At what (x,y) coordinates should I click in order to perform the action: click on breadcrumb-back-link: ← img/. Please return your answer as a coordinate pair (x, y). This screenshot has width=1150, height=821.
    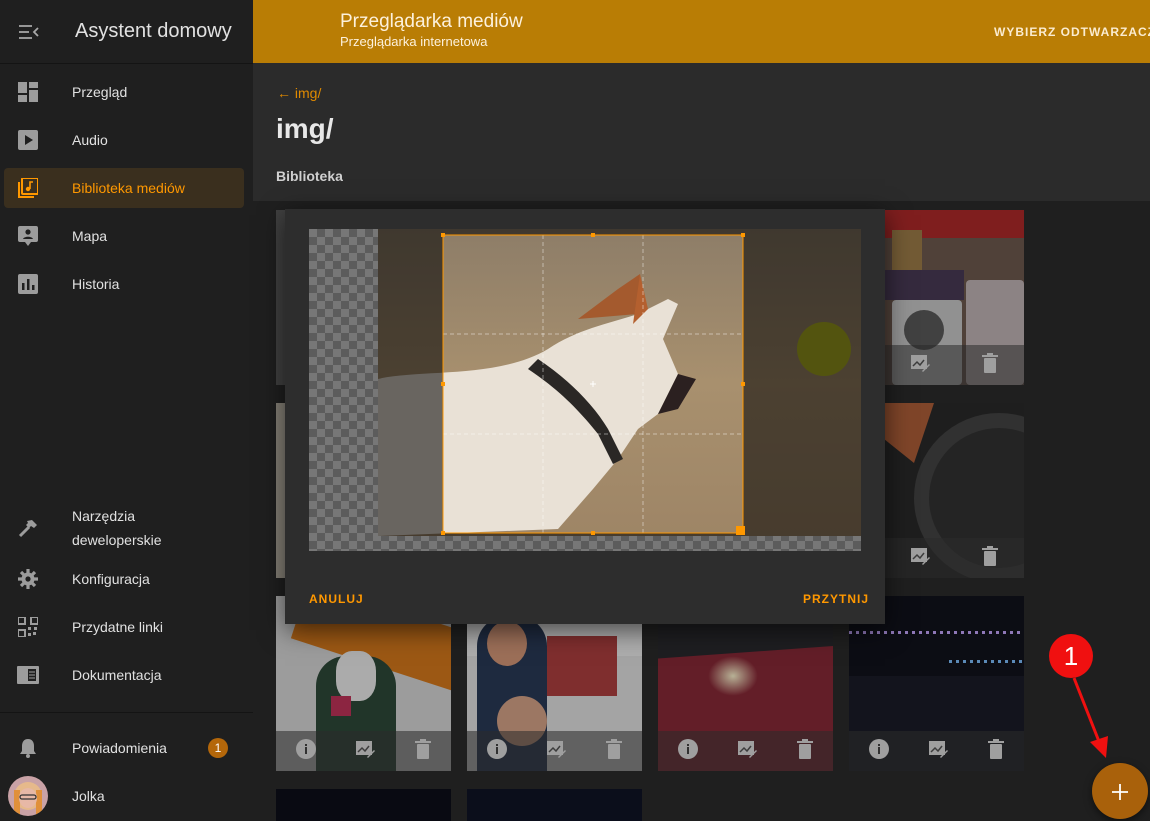
    Looking at the image, I should click on (299, 93).